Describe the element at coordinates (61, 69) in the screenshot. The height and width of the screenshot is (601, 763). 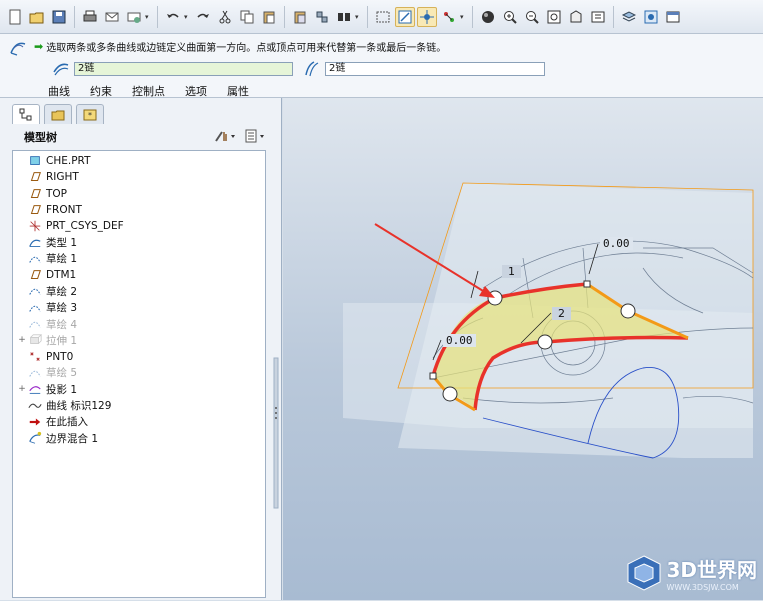
I see `first-direction-icon` at that location.